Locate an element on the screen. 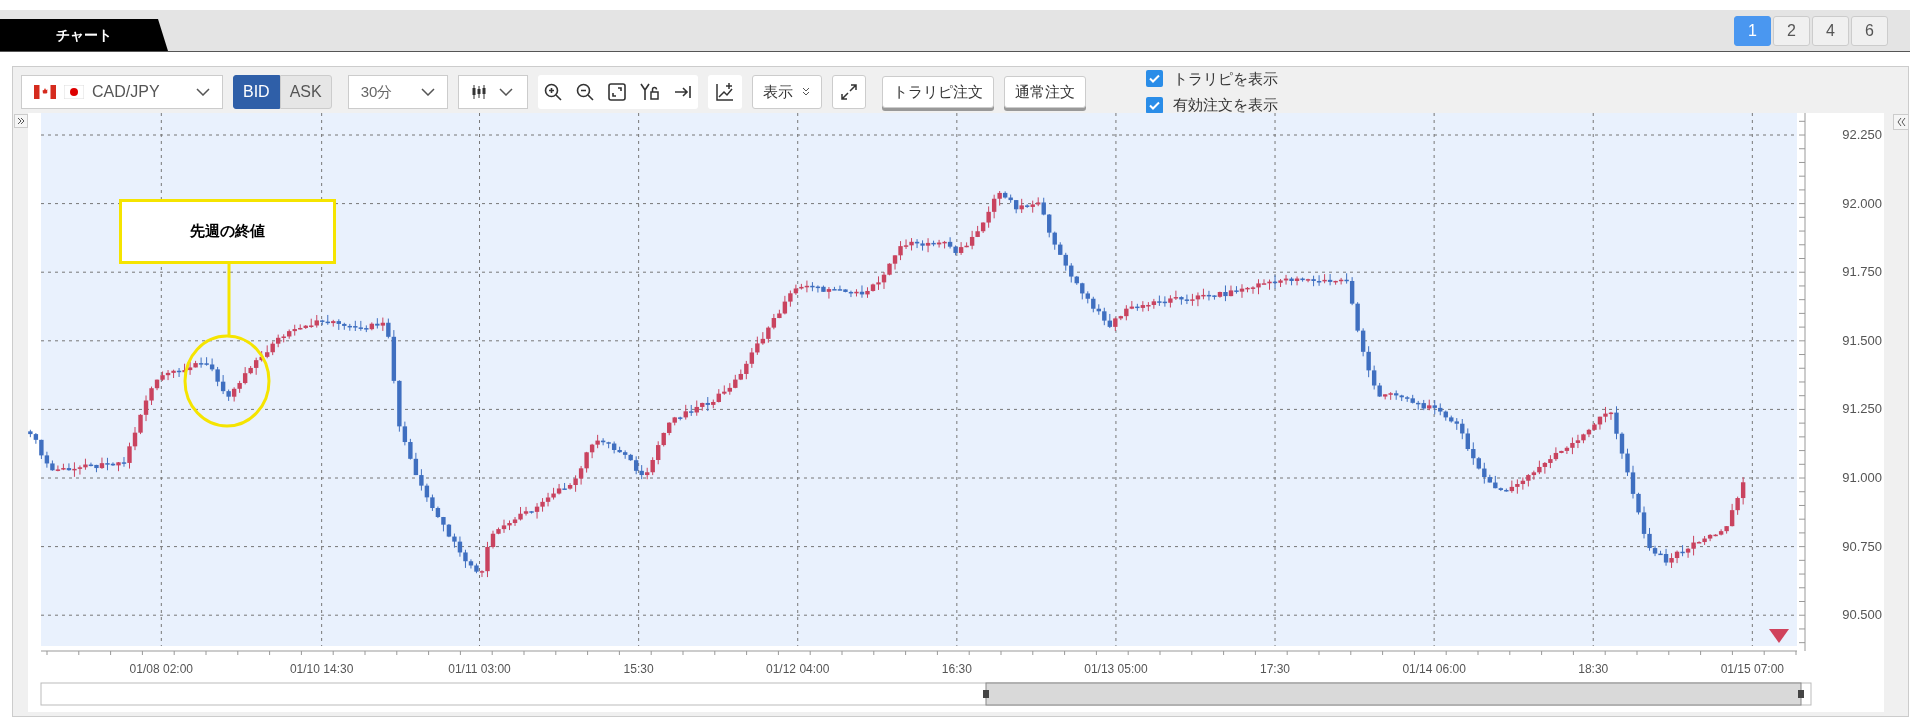 The width and height of the screenshot is (1919, 717). order-button: 通常注文 is located at coordinates (1044, 92).